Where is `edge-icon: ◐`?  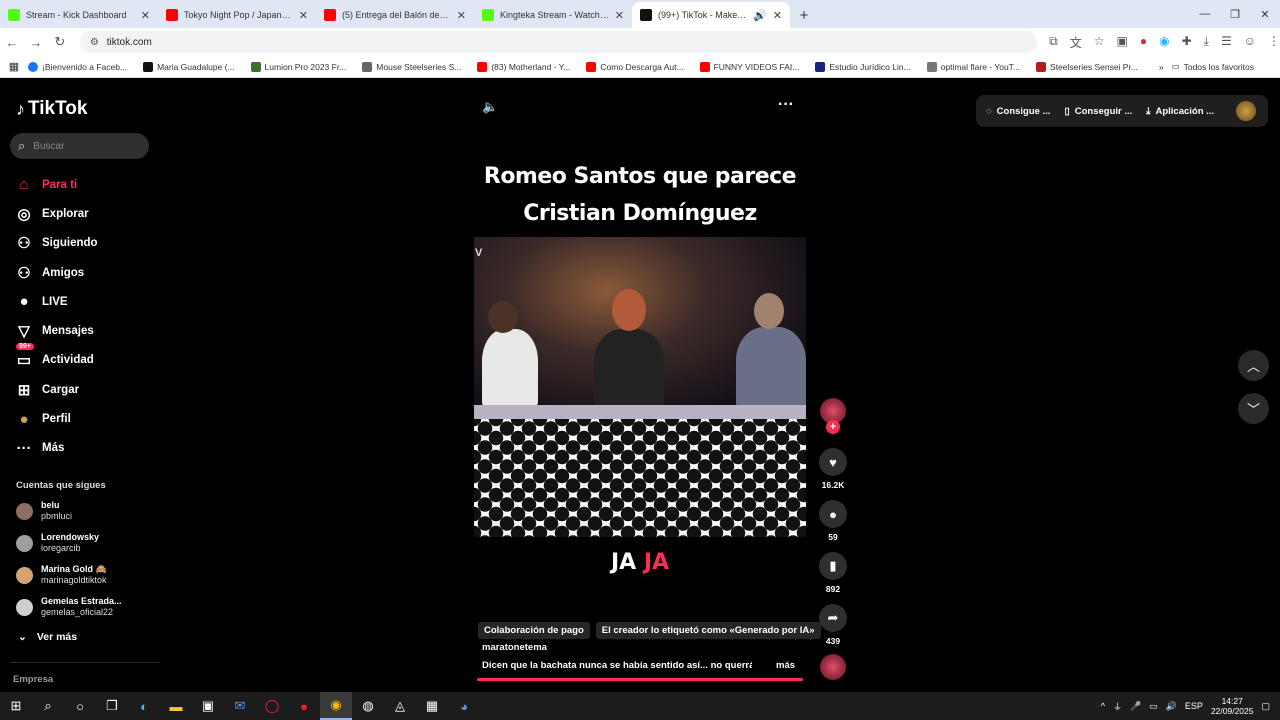 edge-icon: ◐ is located at coordinates (144, 706).